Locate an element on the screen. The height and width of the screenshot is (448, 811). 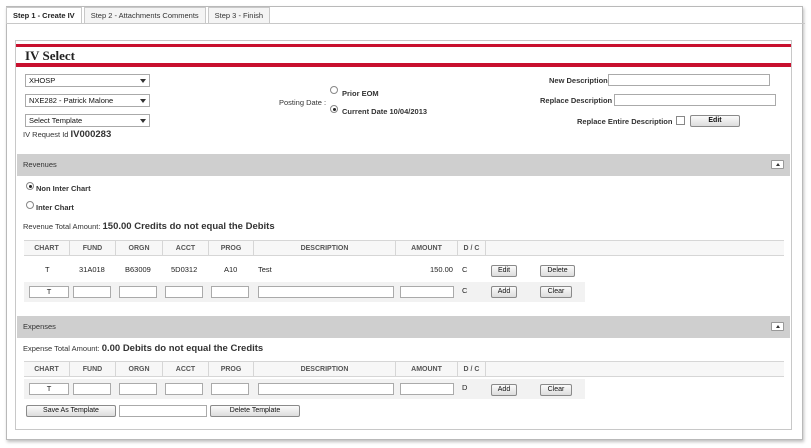
rev-entry-fund-input is located at coordinates (92, 292).